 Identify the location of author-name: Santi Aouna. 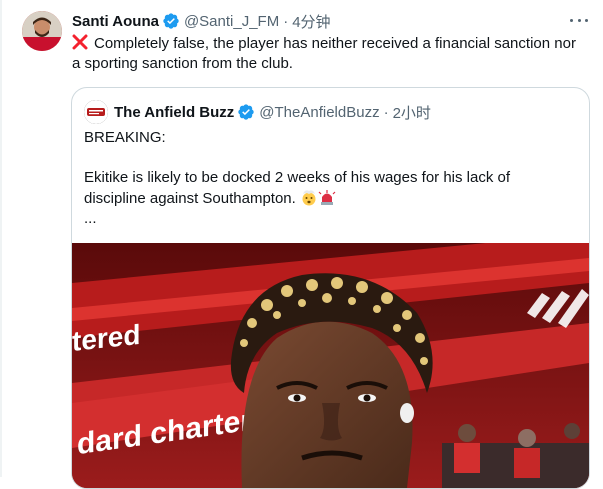
(115, 21).